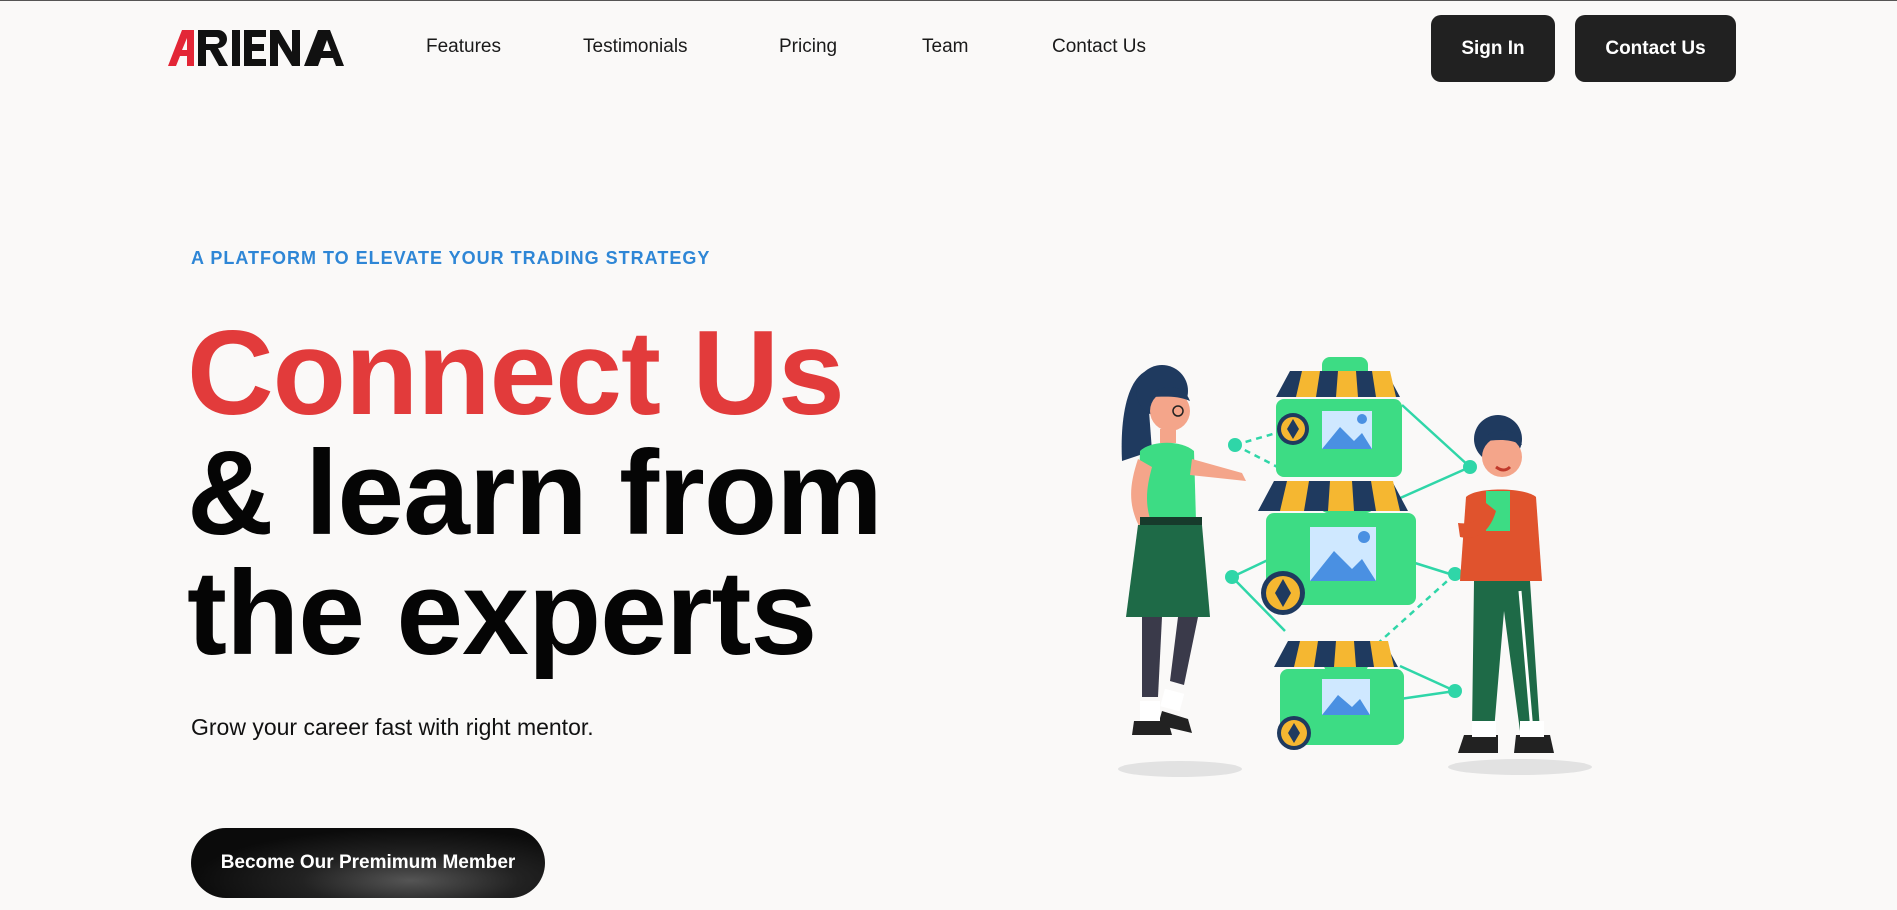 Image resolution: width=1897 pixels, height=910 pixels. What do you see at coordinates (635, 47) in the screenshot?
I see `nav-testimonials: Testimonials` at bounding box center [635, 47].